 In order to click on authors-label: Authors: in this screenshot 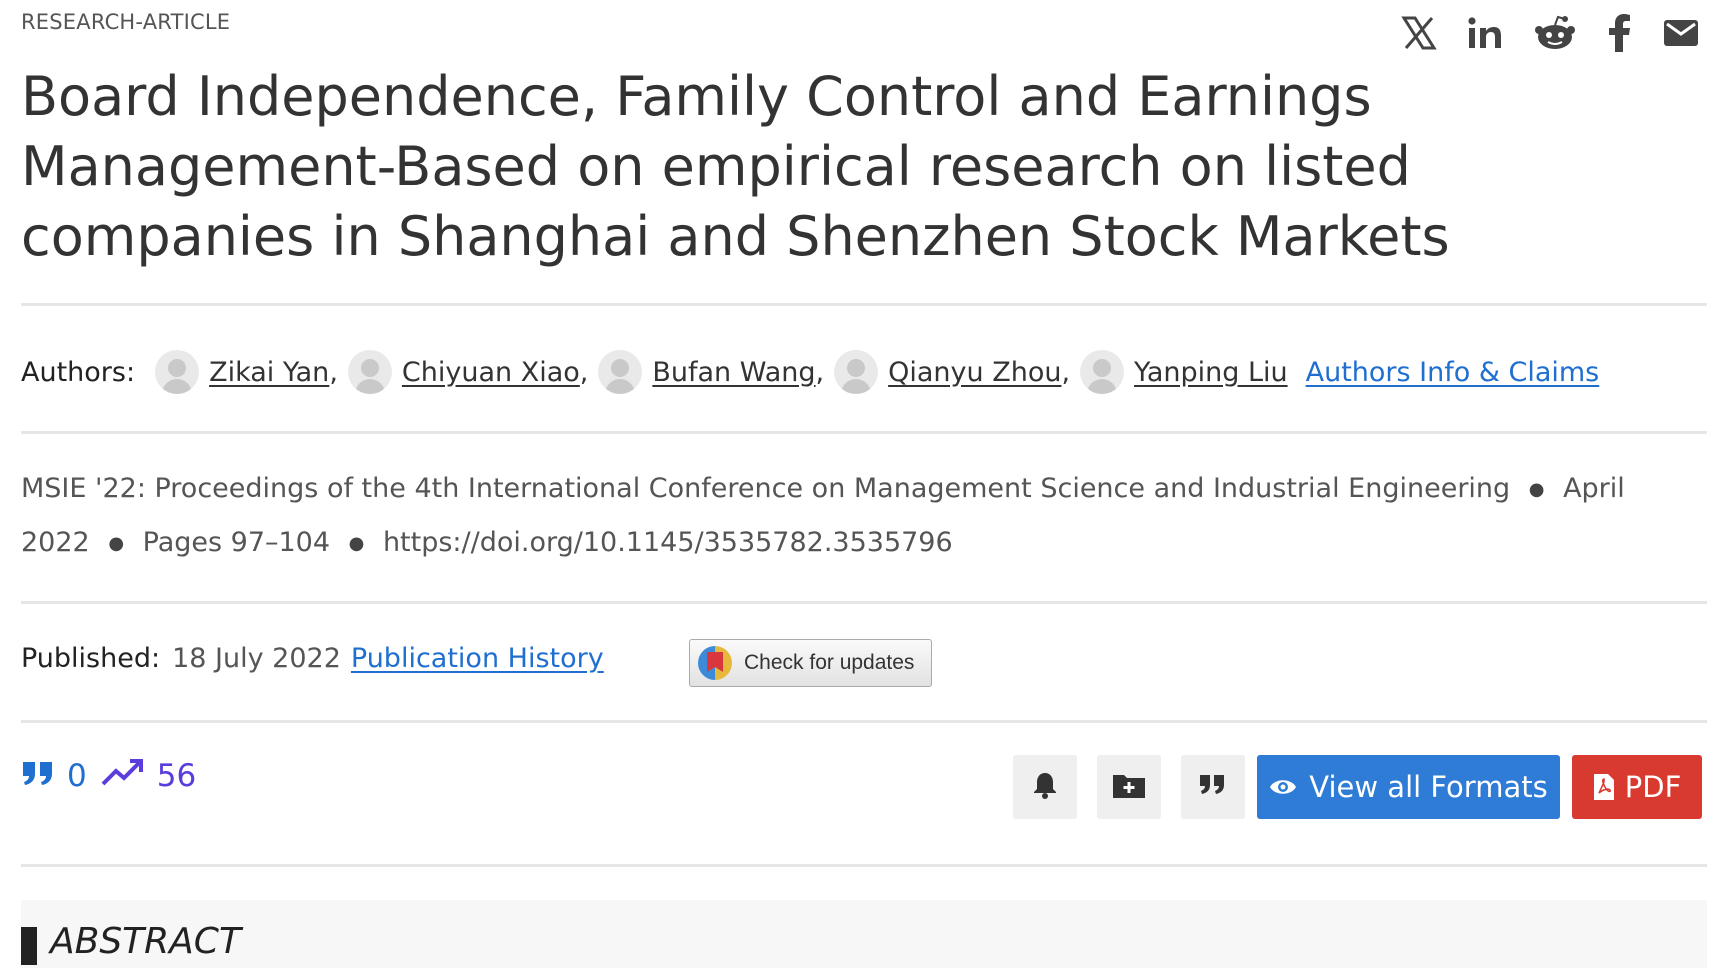, I will do `click(78, 372)`.